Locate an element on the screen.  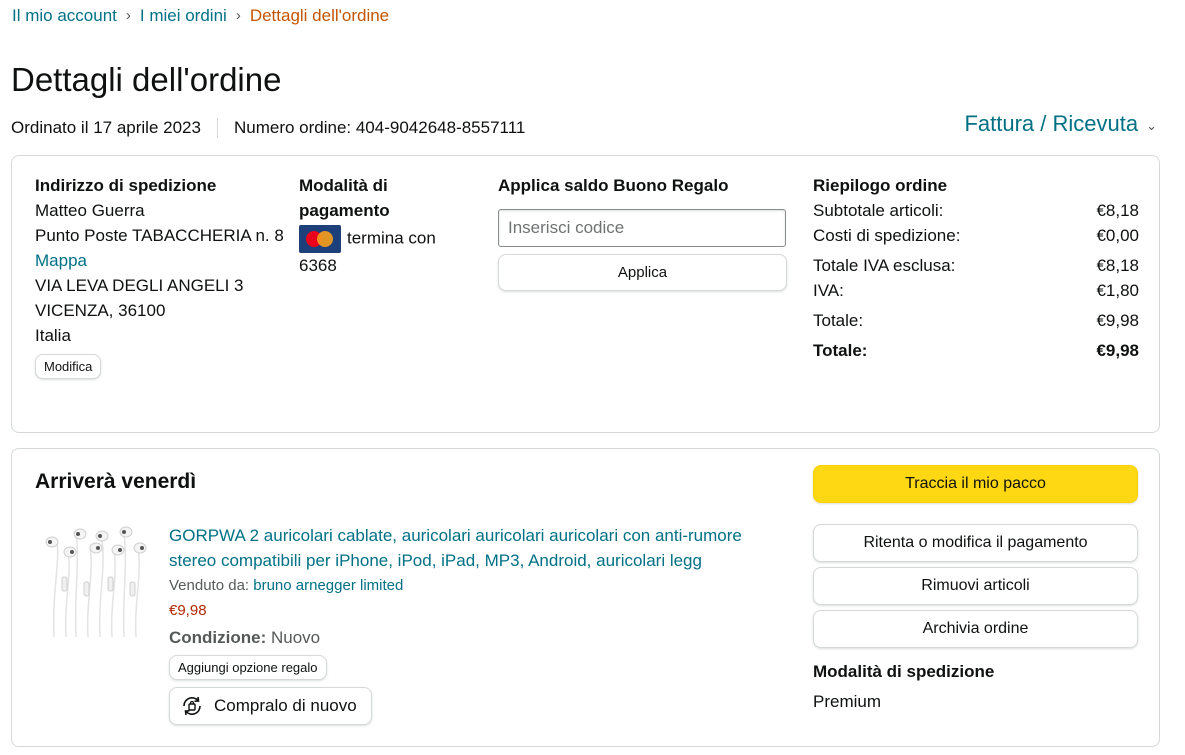
shipping-city: VICENZA, 36100 is located at coordinates (100, 310).